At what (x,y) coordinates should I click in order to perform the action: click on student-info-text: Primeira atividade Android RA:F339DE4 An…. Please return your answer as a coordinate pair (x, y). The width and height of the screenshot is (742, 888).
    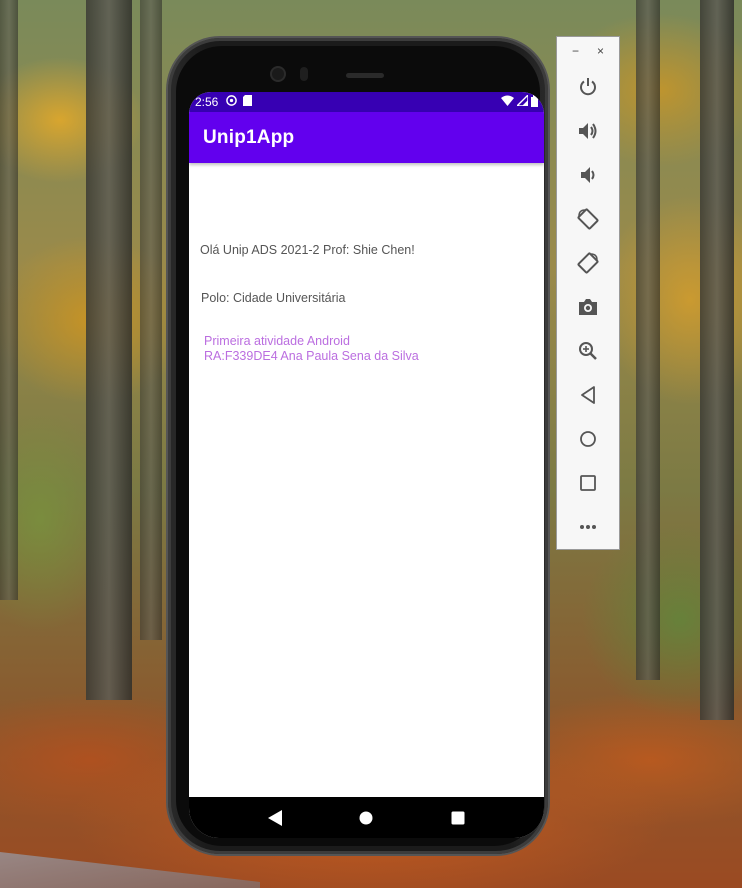
    Looking at the image, I should click on (311, 349).